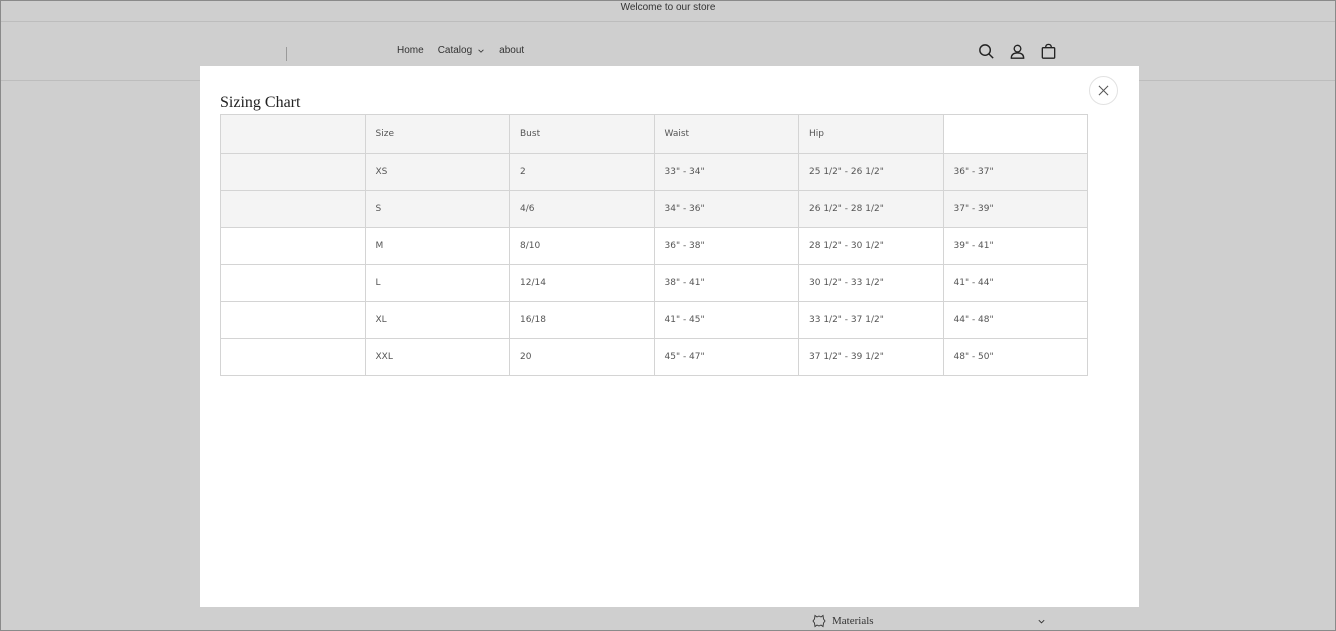 The image size is (1336, 631). What do you see at coordinates (871, 320) in the screenshot?
I see `table-cell: 33 1/2" - 37 1/2"` at bounding box center [871, 320].